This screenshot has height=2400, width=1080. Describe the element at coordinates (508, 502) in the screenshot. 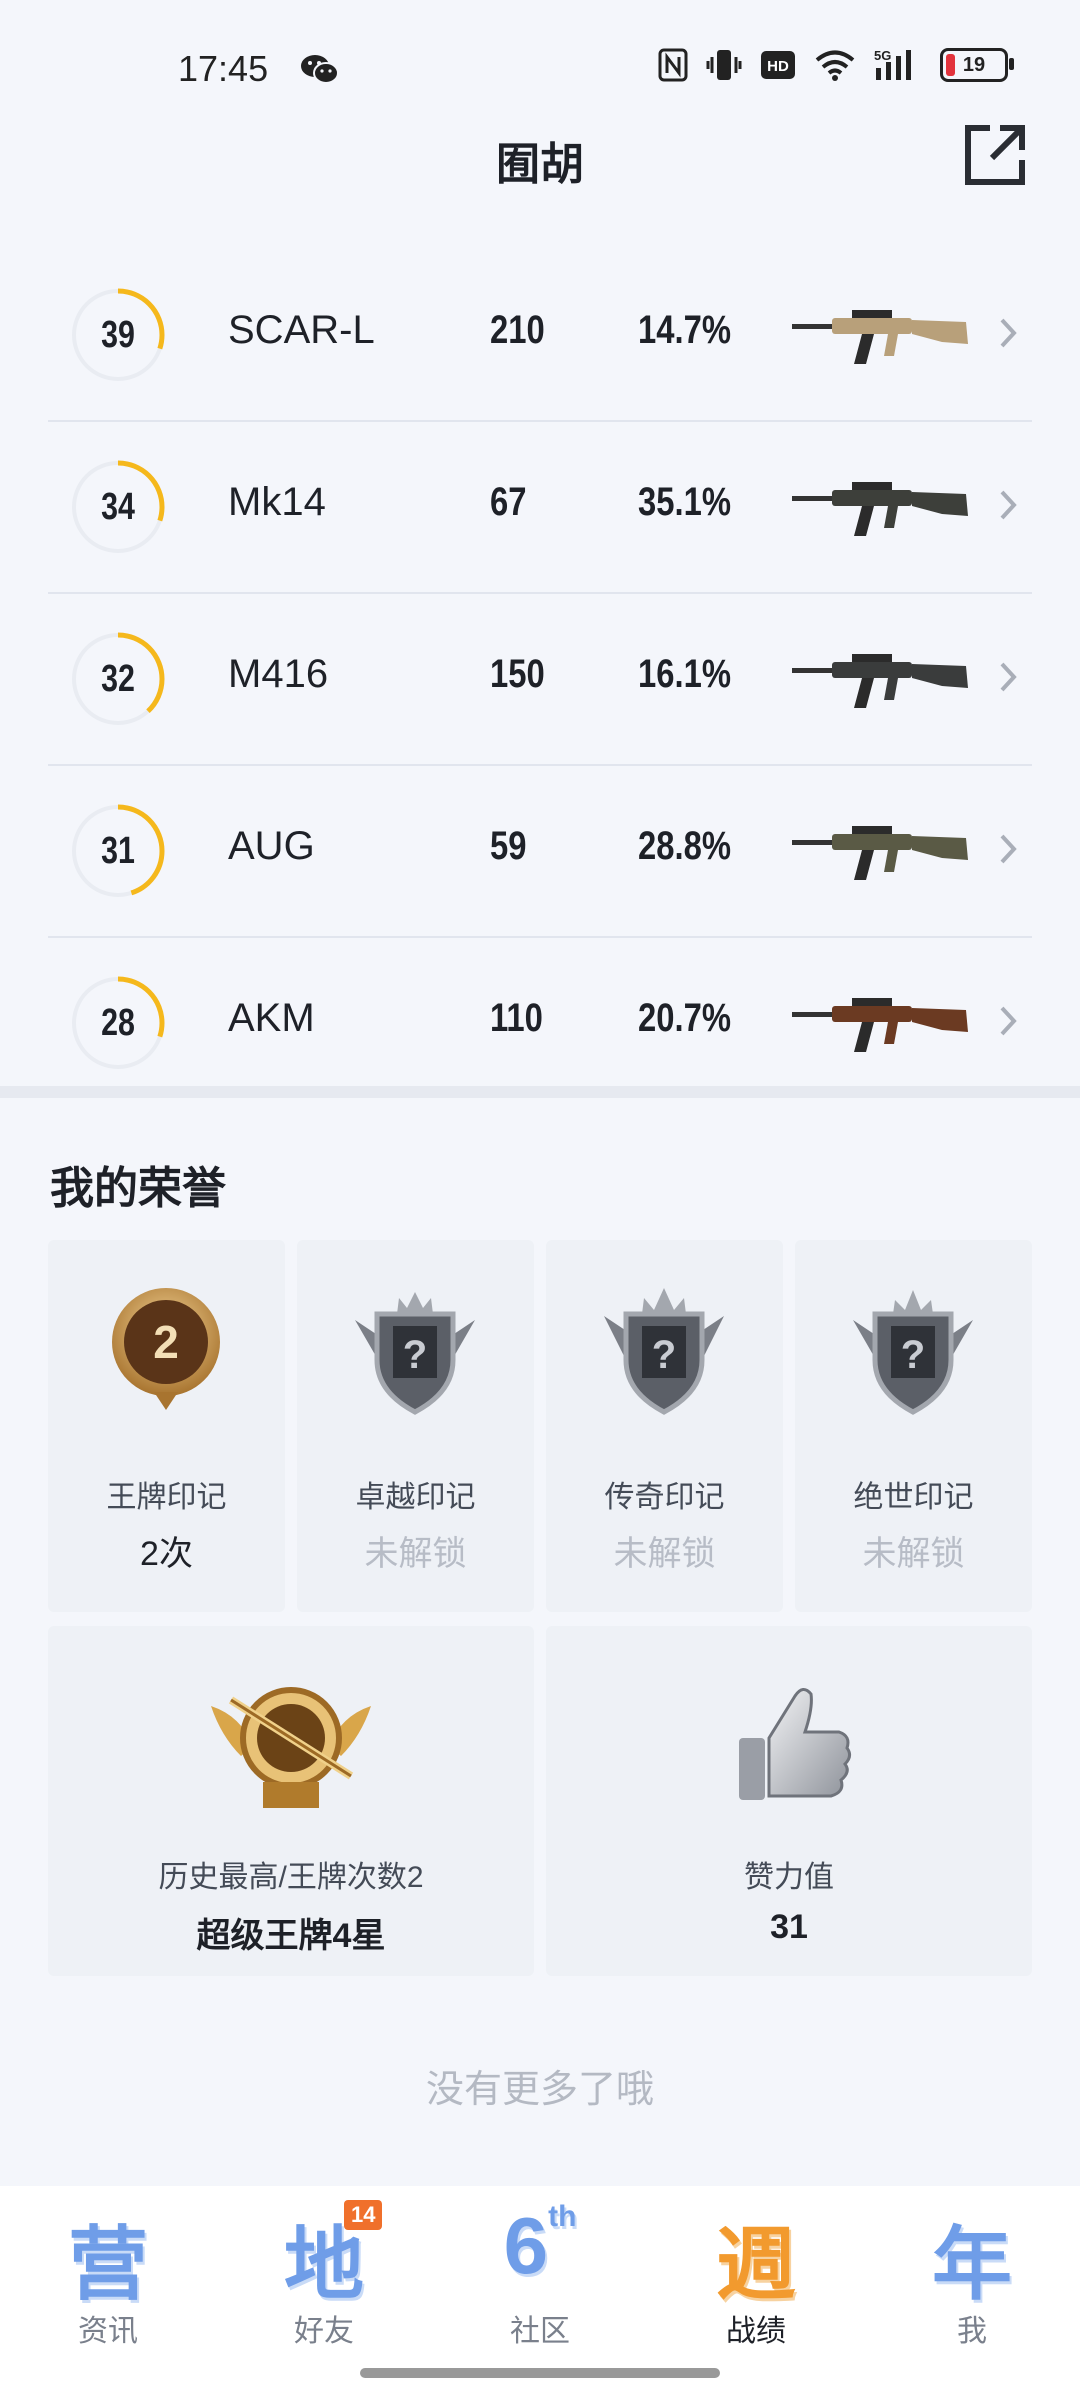

I see `weapon-kills: 67` at that location.